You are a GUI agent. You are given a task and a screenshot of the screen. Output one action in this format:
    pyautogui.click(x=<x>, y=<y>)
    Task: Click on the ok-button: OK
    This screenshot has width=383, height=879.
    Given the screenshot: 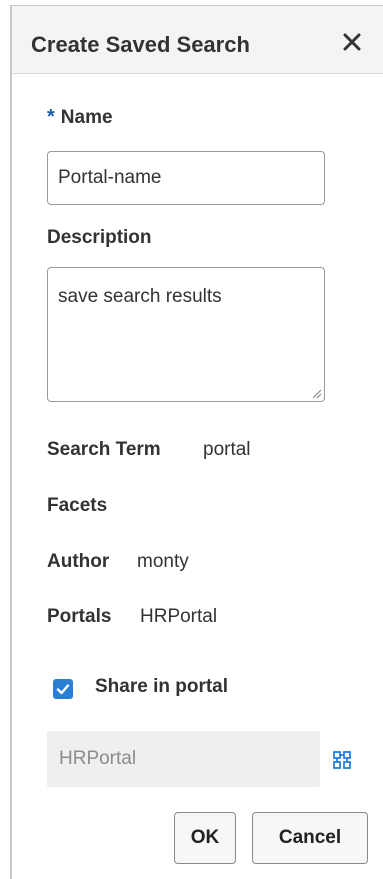 What is the action you would take?
    pyautogui.click(x=205, y=838)
    